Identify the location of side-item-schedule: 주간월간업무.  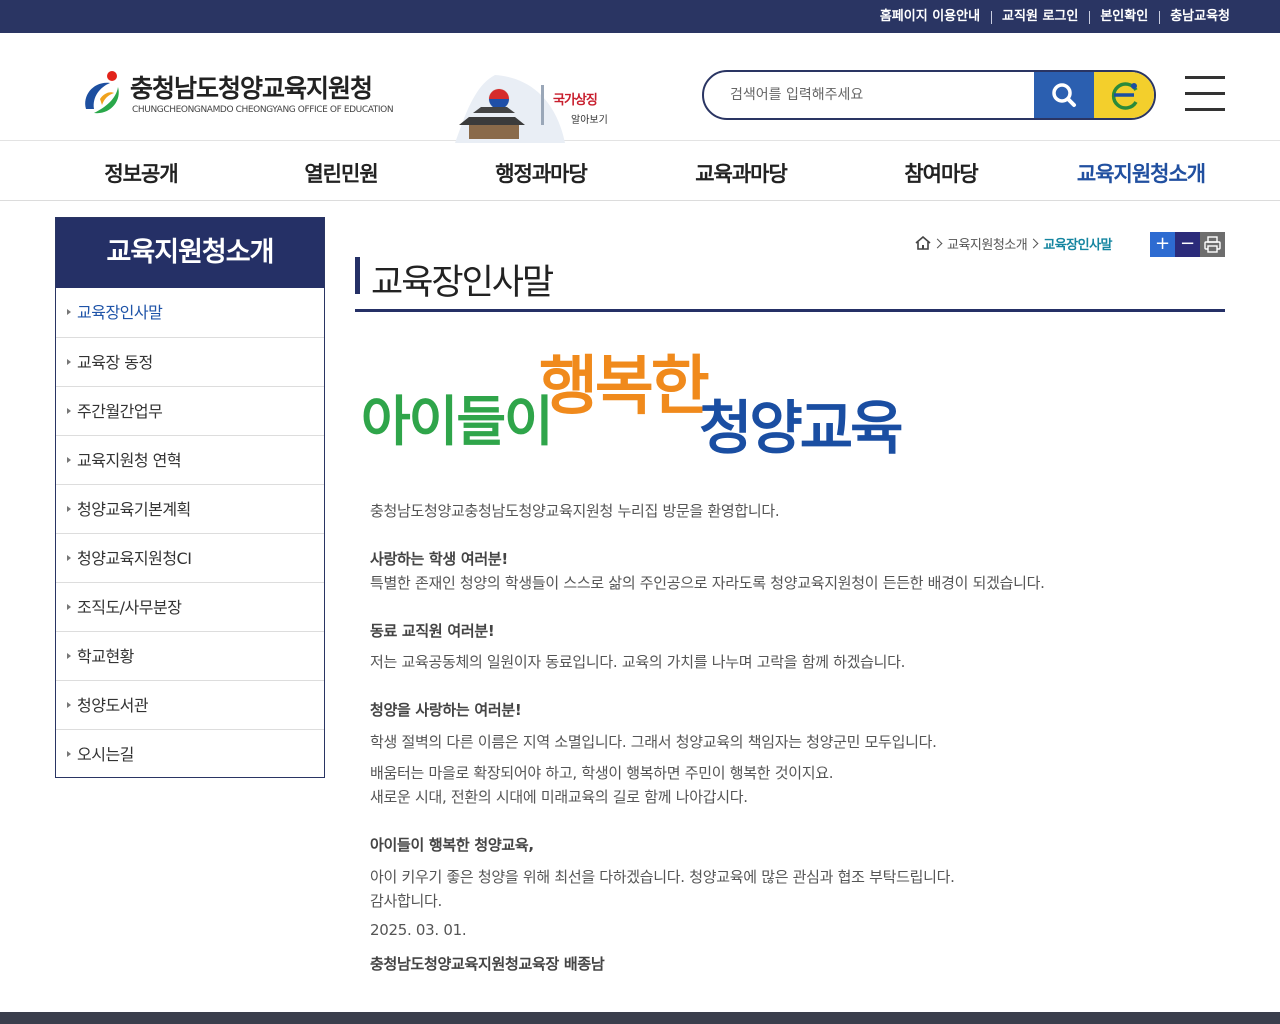
(190, 410).